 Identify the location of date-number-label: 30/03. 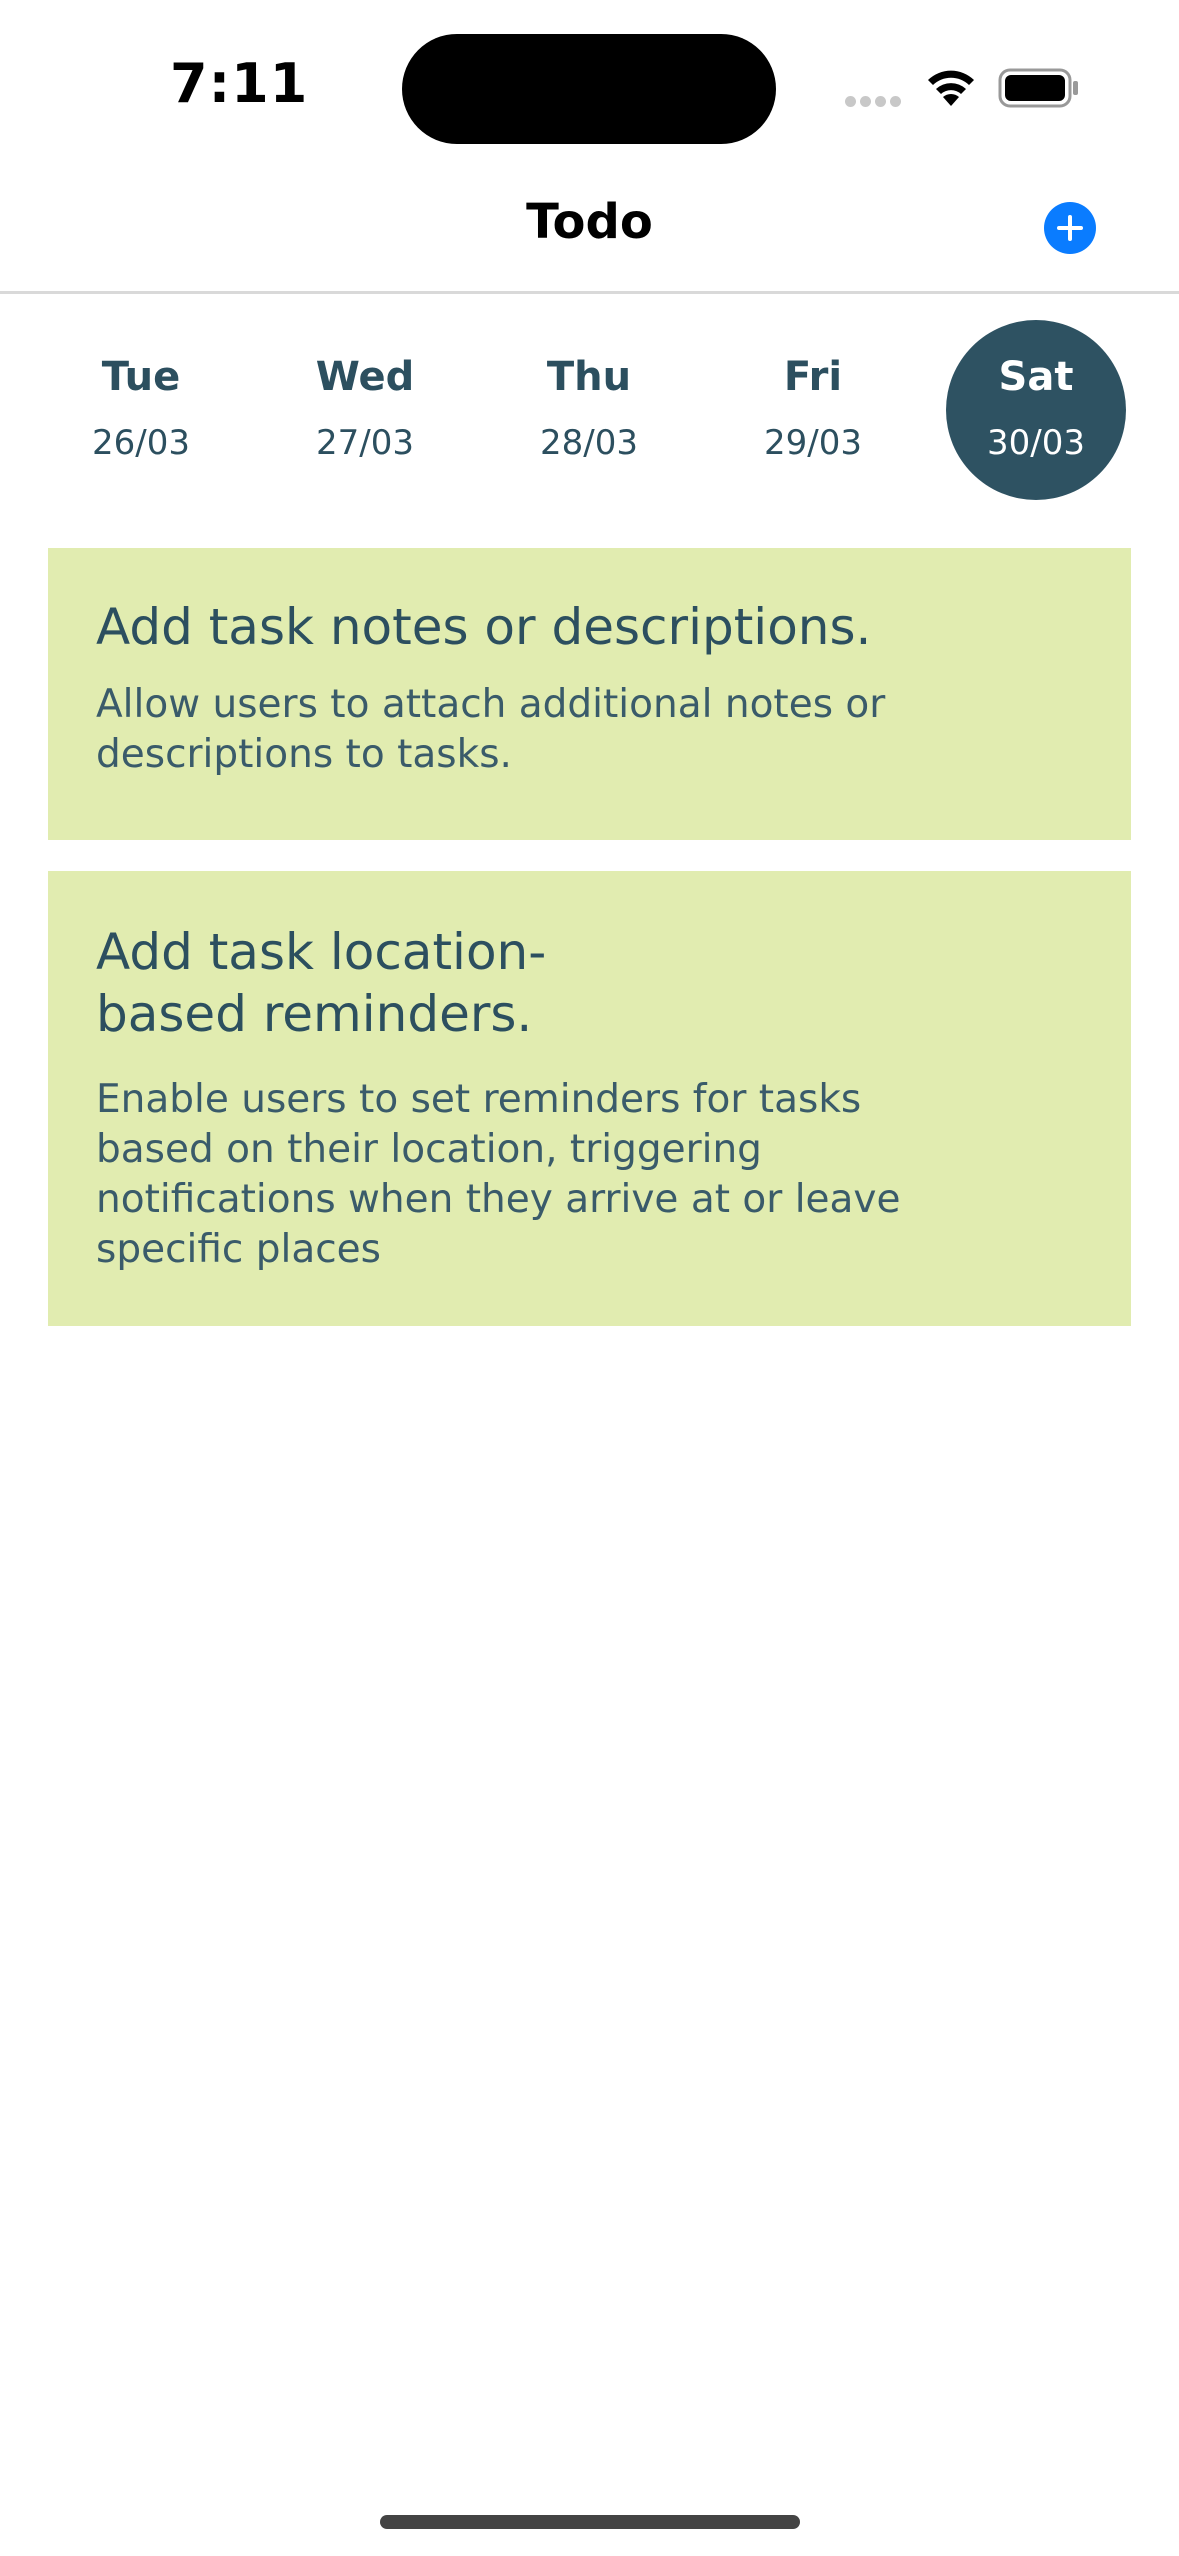
(1036, 443).